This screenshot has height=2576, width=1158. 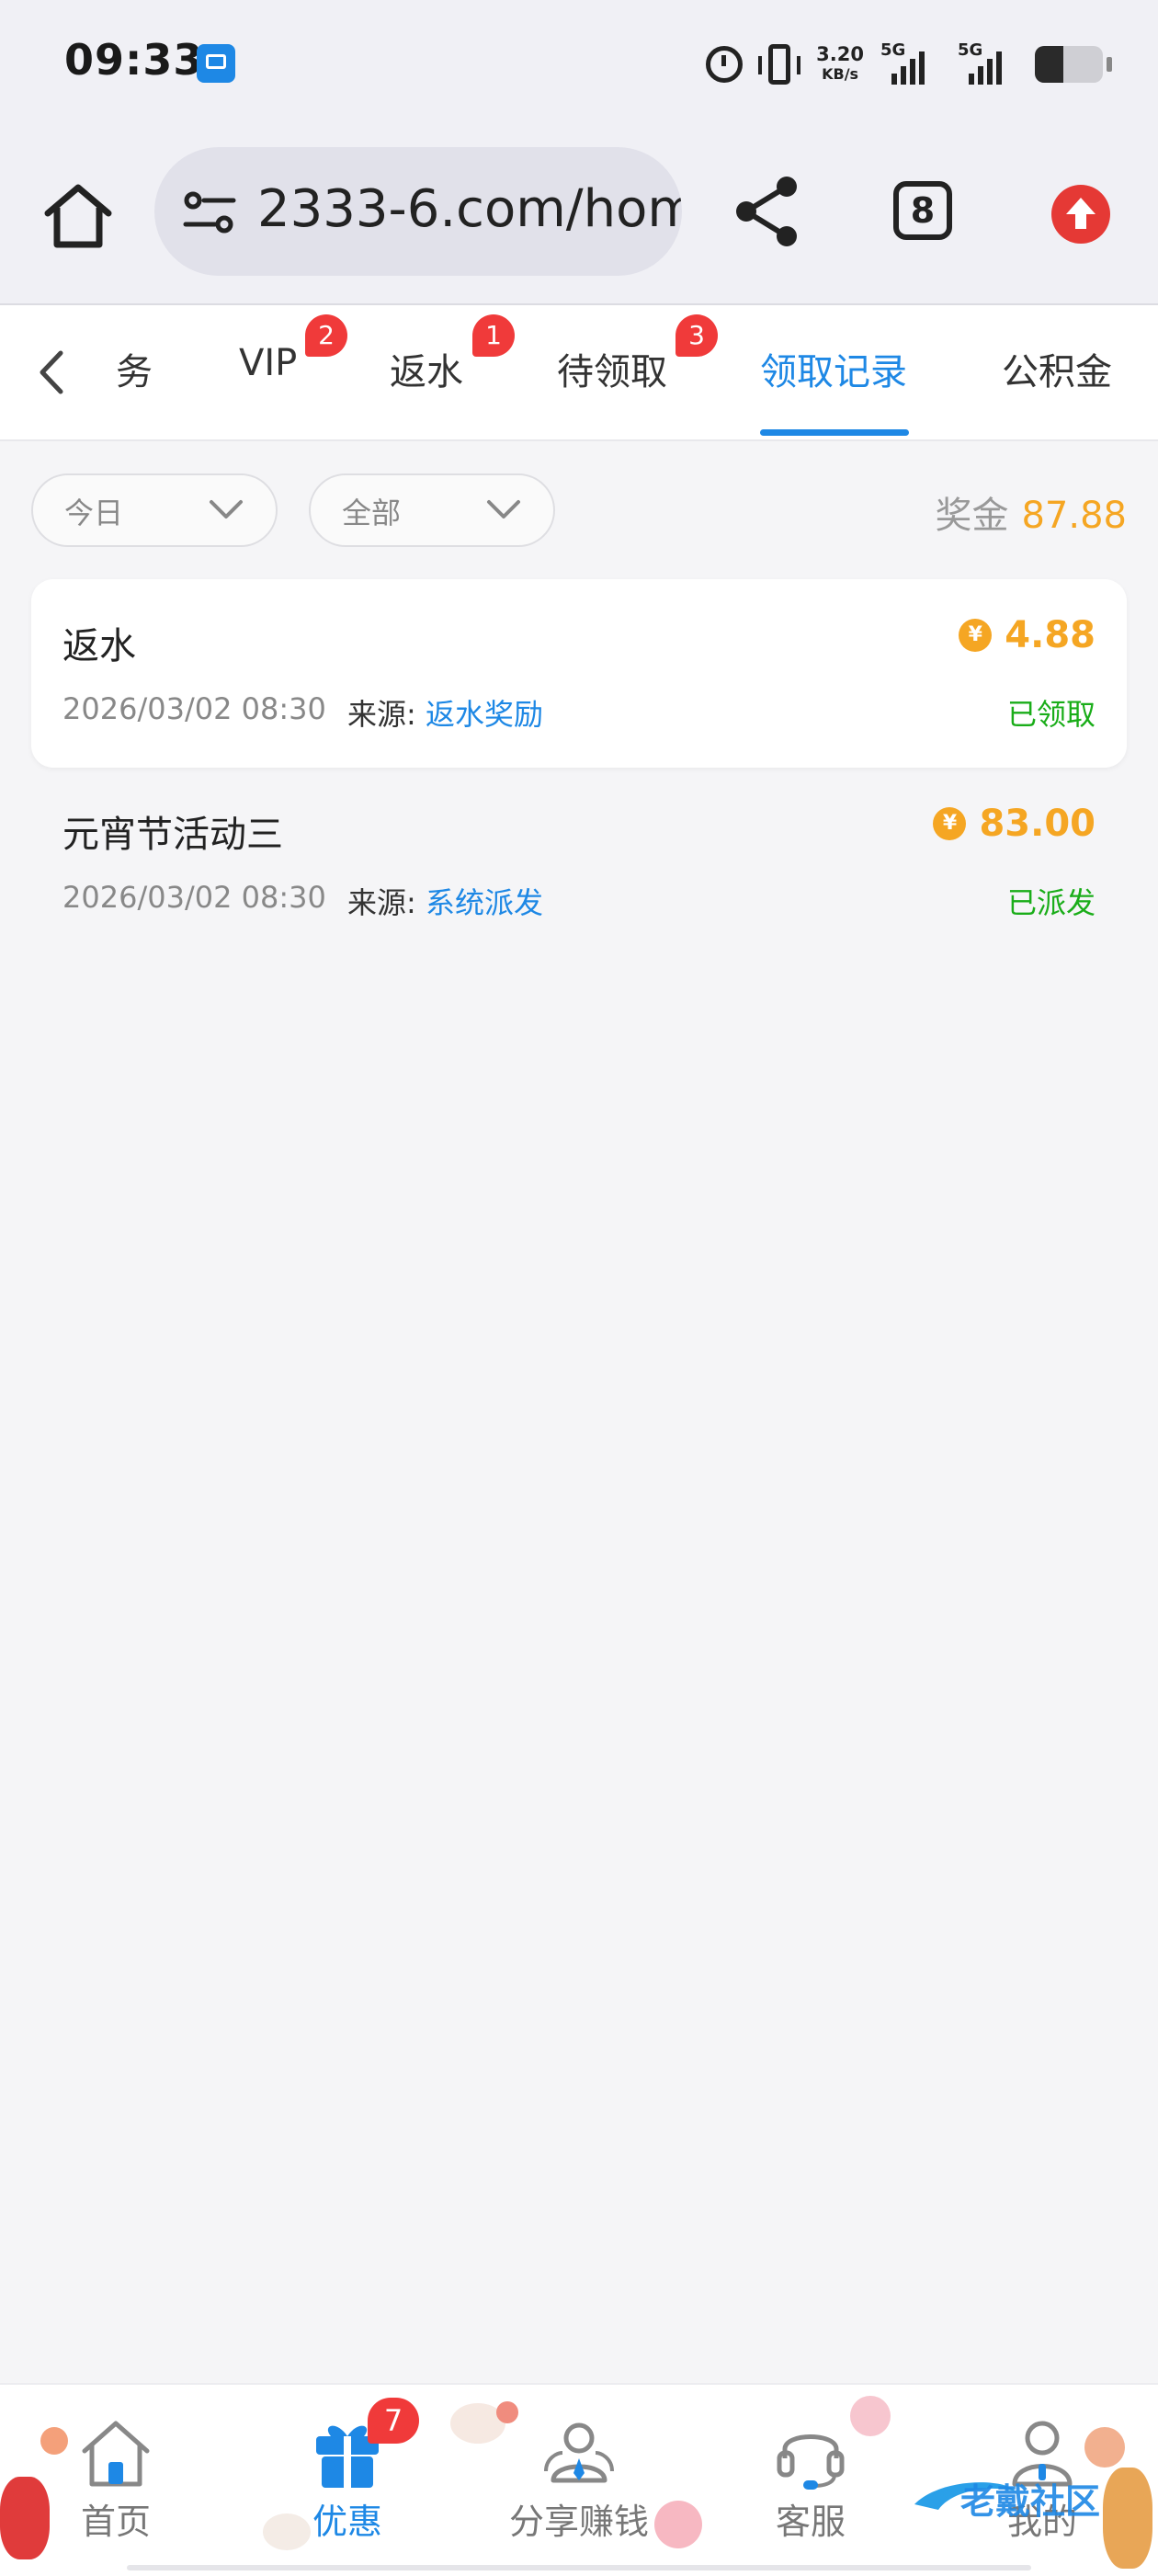 What do you see at coordinates (970, 50) in the screenshot?
I see `signal-label-2: 5G` at bounding box center [970, 50].